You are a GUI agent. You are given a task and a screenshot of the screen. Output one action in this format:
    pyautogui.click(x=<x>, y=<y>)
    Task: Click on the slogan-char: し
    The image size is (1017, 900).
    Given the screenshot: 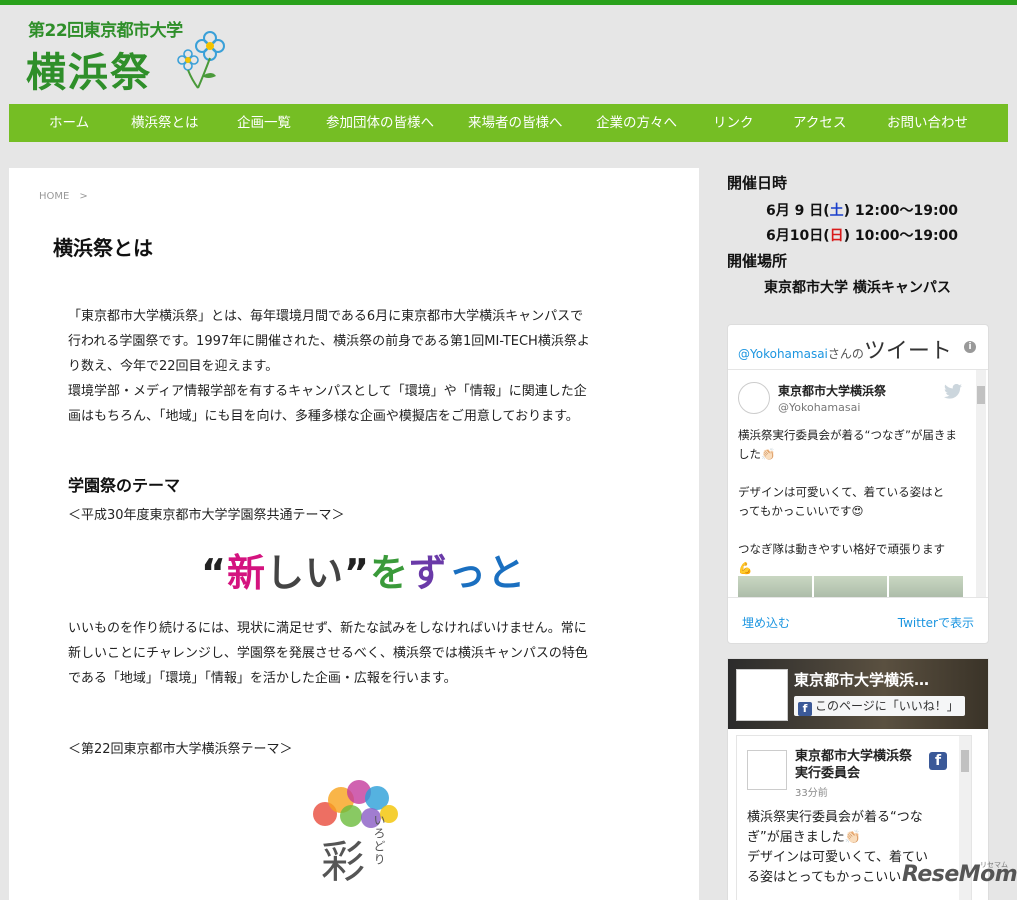 What is the action you would take?
    pyautogui.click(x=286, y=573)
    